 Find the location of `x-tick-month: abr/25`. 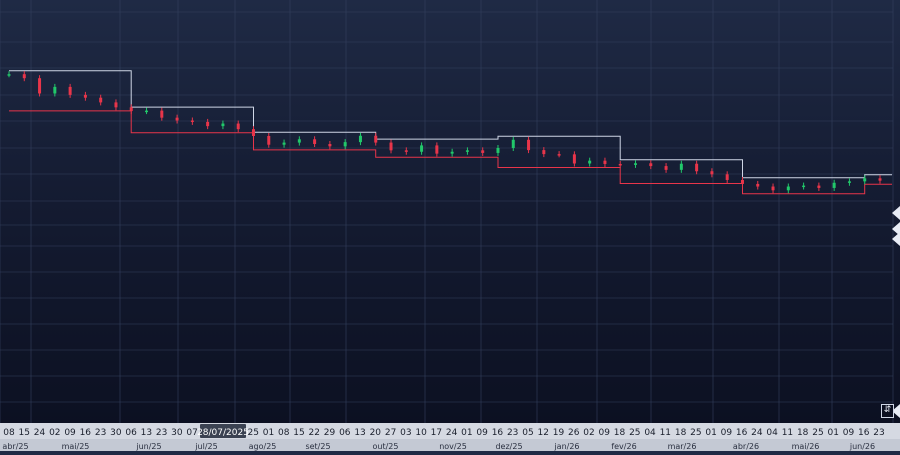

x-tick-month: abr/25 is located at coordinates (15, 446).